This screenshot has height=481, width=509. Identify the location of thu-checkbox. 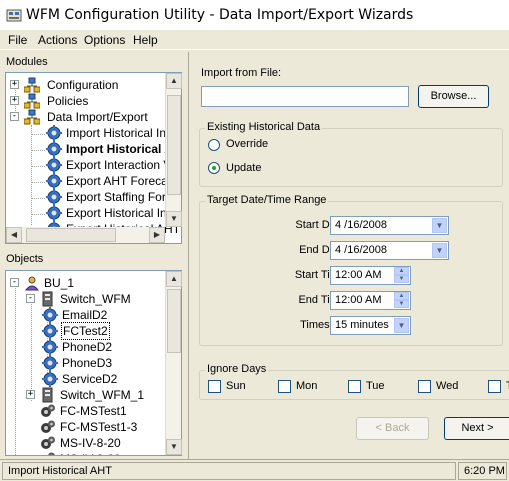
(494, 386).